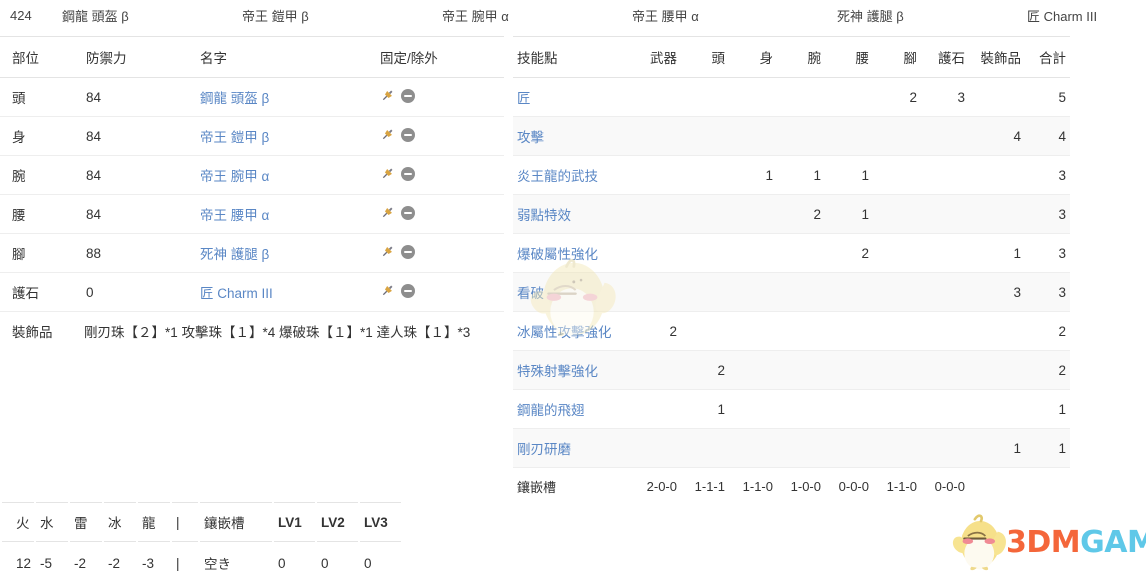 This screenshot has height=584, width=1146. I want to click on summary-piece-charm: 匠 Charm III, so click(1062, 16).